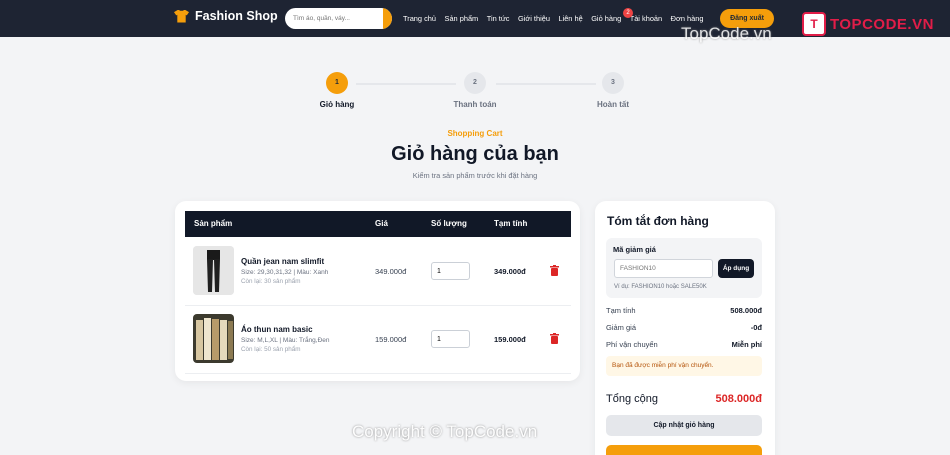  What do you see at coordinates (498, 18) in the screenshot?
I see `nav-news: Tin tức` at bounding box center [498, 18].